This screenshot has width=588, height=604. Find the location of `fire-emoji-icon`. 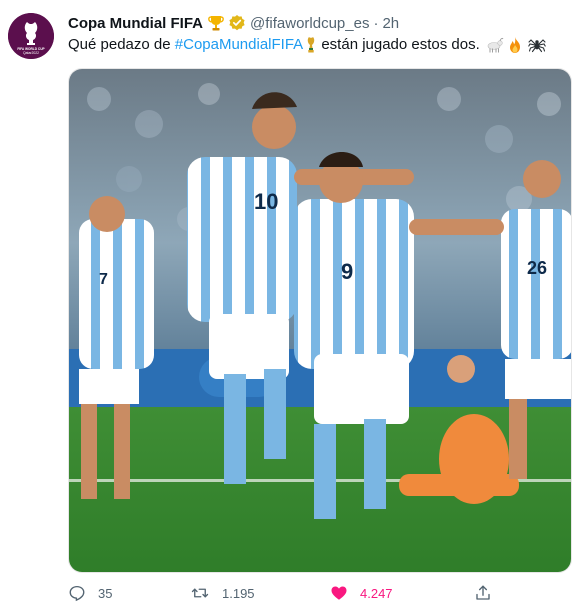

fire-emoji-icon is located at coordinates (515, 45).